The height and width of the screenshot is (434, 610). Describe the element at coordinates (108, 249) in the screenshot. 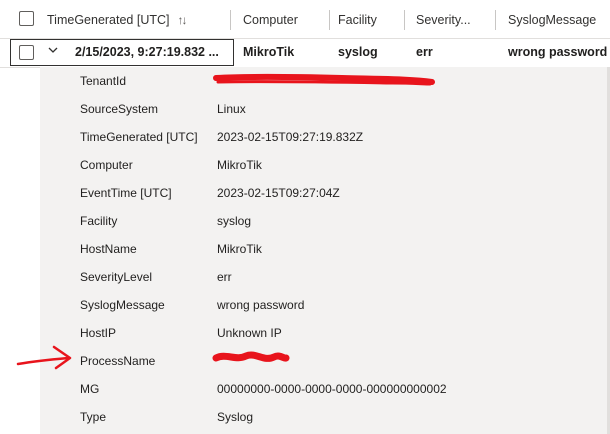

I see `detail-key: HostName` at that location.